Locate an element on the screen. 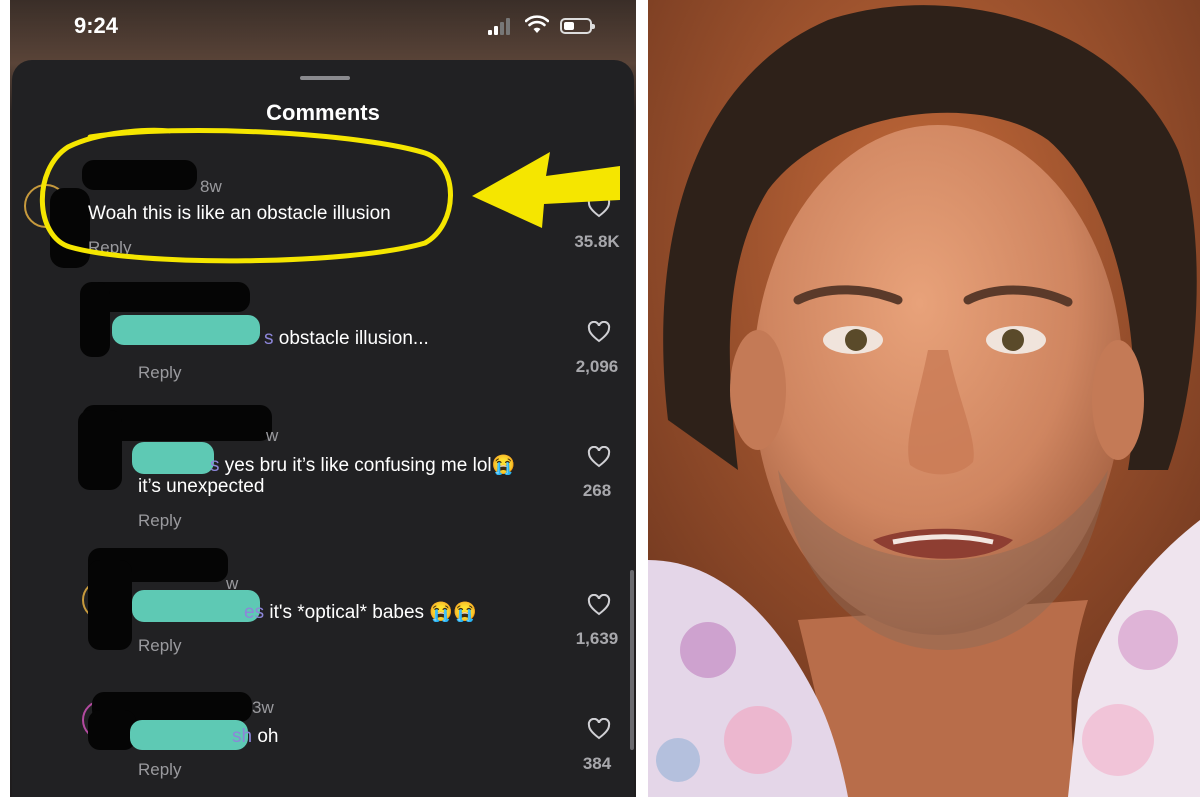 This screenshot has height=797, width=1200. like-count: 1,639 is located at coordinates (597, 638).